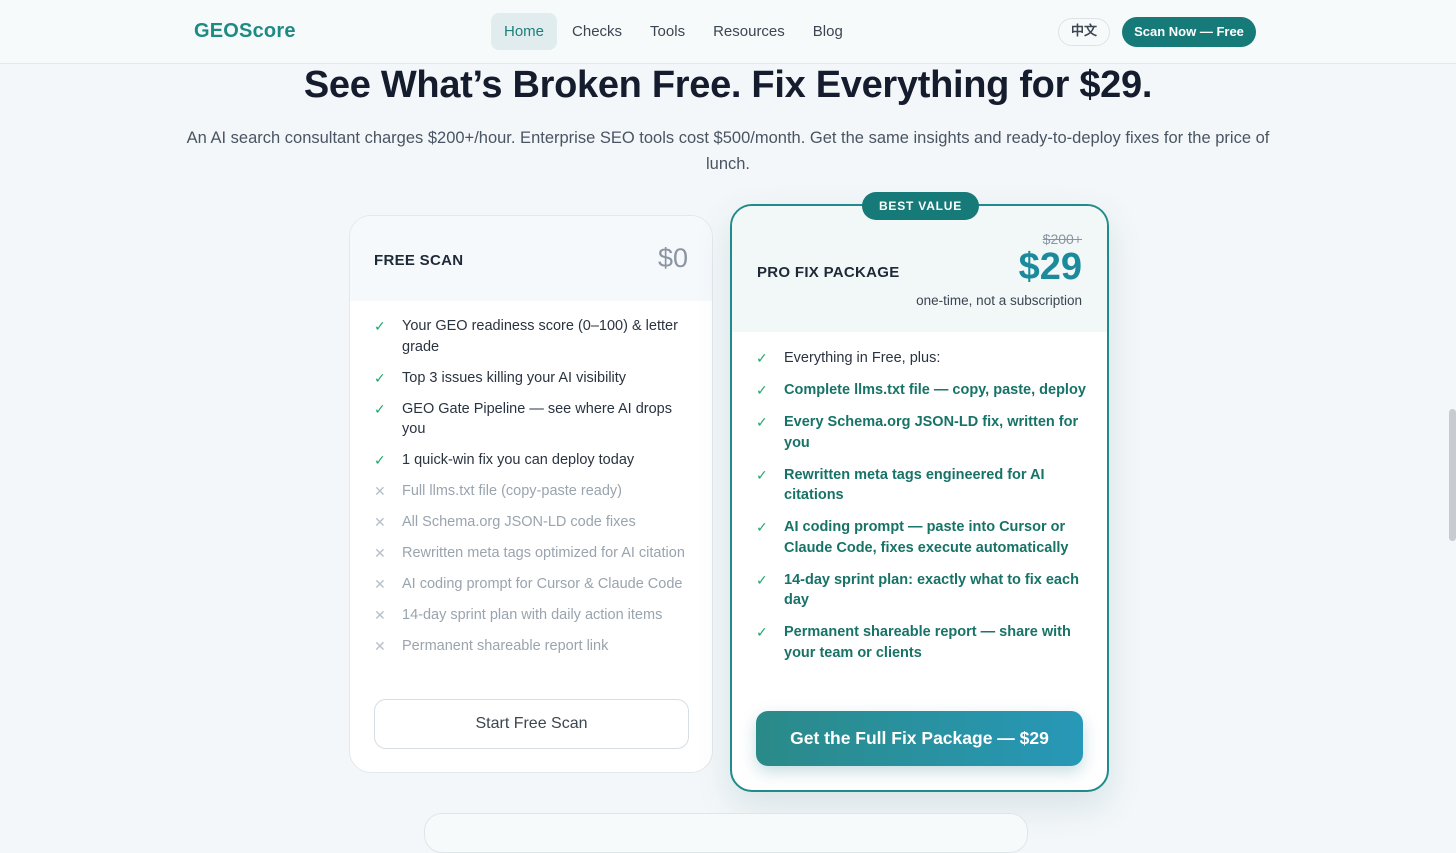 This screenshot has width=1456, height=853. I want to click on plan-price: $29, so click(1050, 267).